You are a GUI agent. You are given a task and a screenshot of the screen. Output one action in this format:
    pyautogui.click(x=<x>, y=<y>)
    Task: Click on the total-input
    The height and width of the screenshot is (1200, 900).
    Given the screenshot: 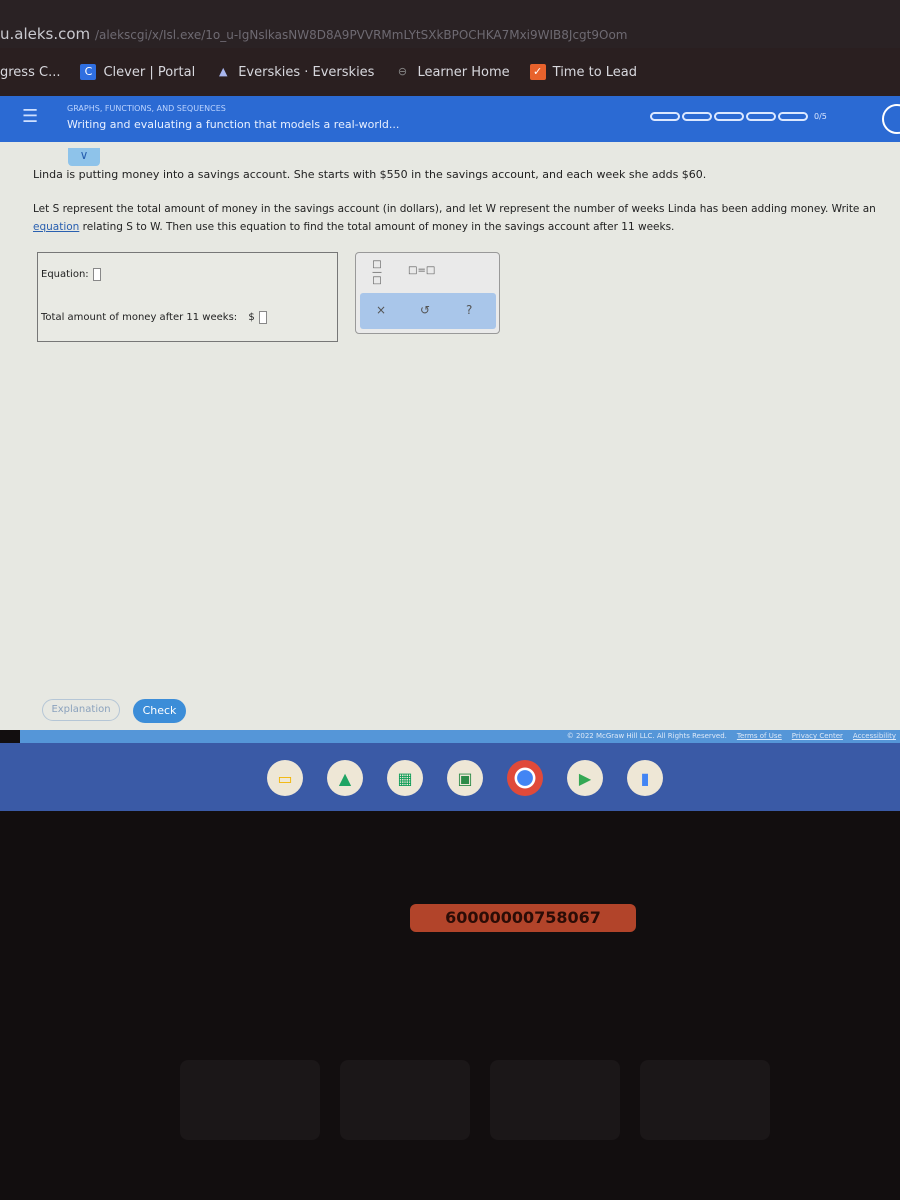 What is the action you would take?
    pyautogui.click(x=262, y=317)
    